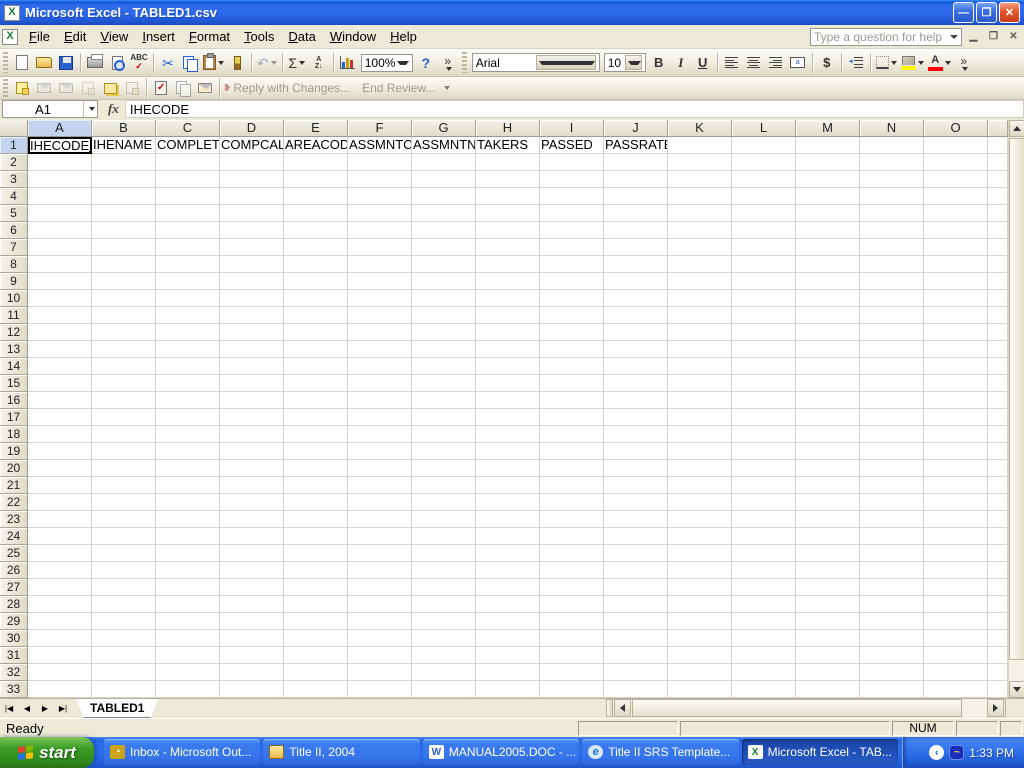 This screenshot has width=1024, height=768. Describe the element at coordinates (60, 213) in the screenshot. I see `cell-A5` at that location.